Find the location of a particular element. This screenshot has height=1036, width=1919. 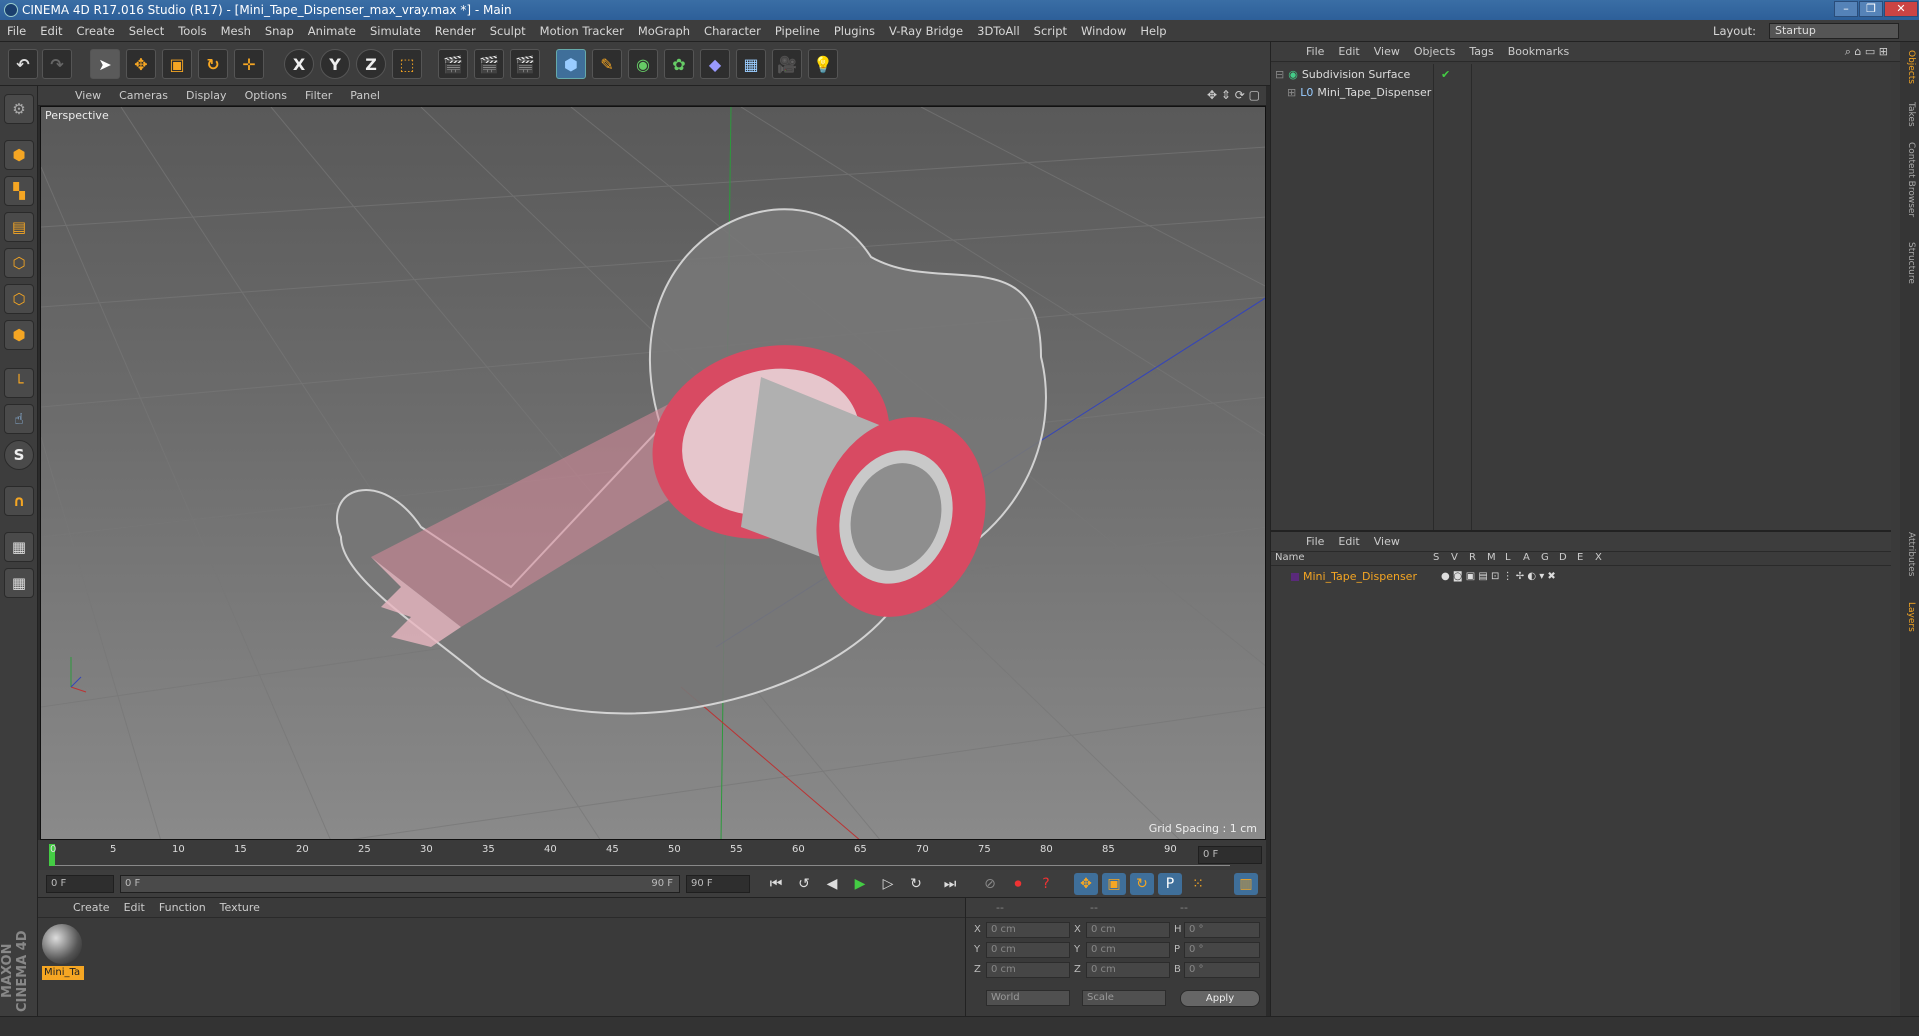

layer-name: Mini_Tape_Dispenser is located at coordinates (1360, 577).